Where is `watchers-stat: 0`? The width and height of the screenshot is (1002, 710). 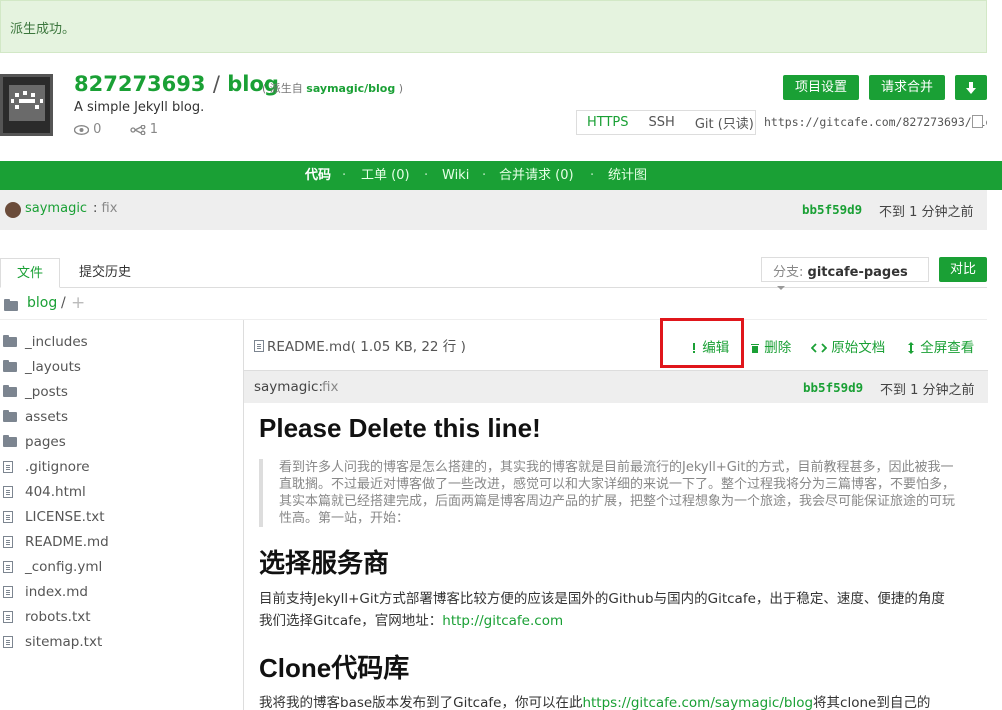 watchers-stat: 0 is located at coordinates (95, 129).